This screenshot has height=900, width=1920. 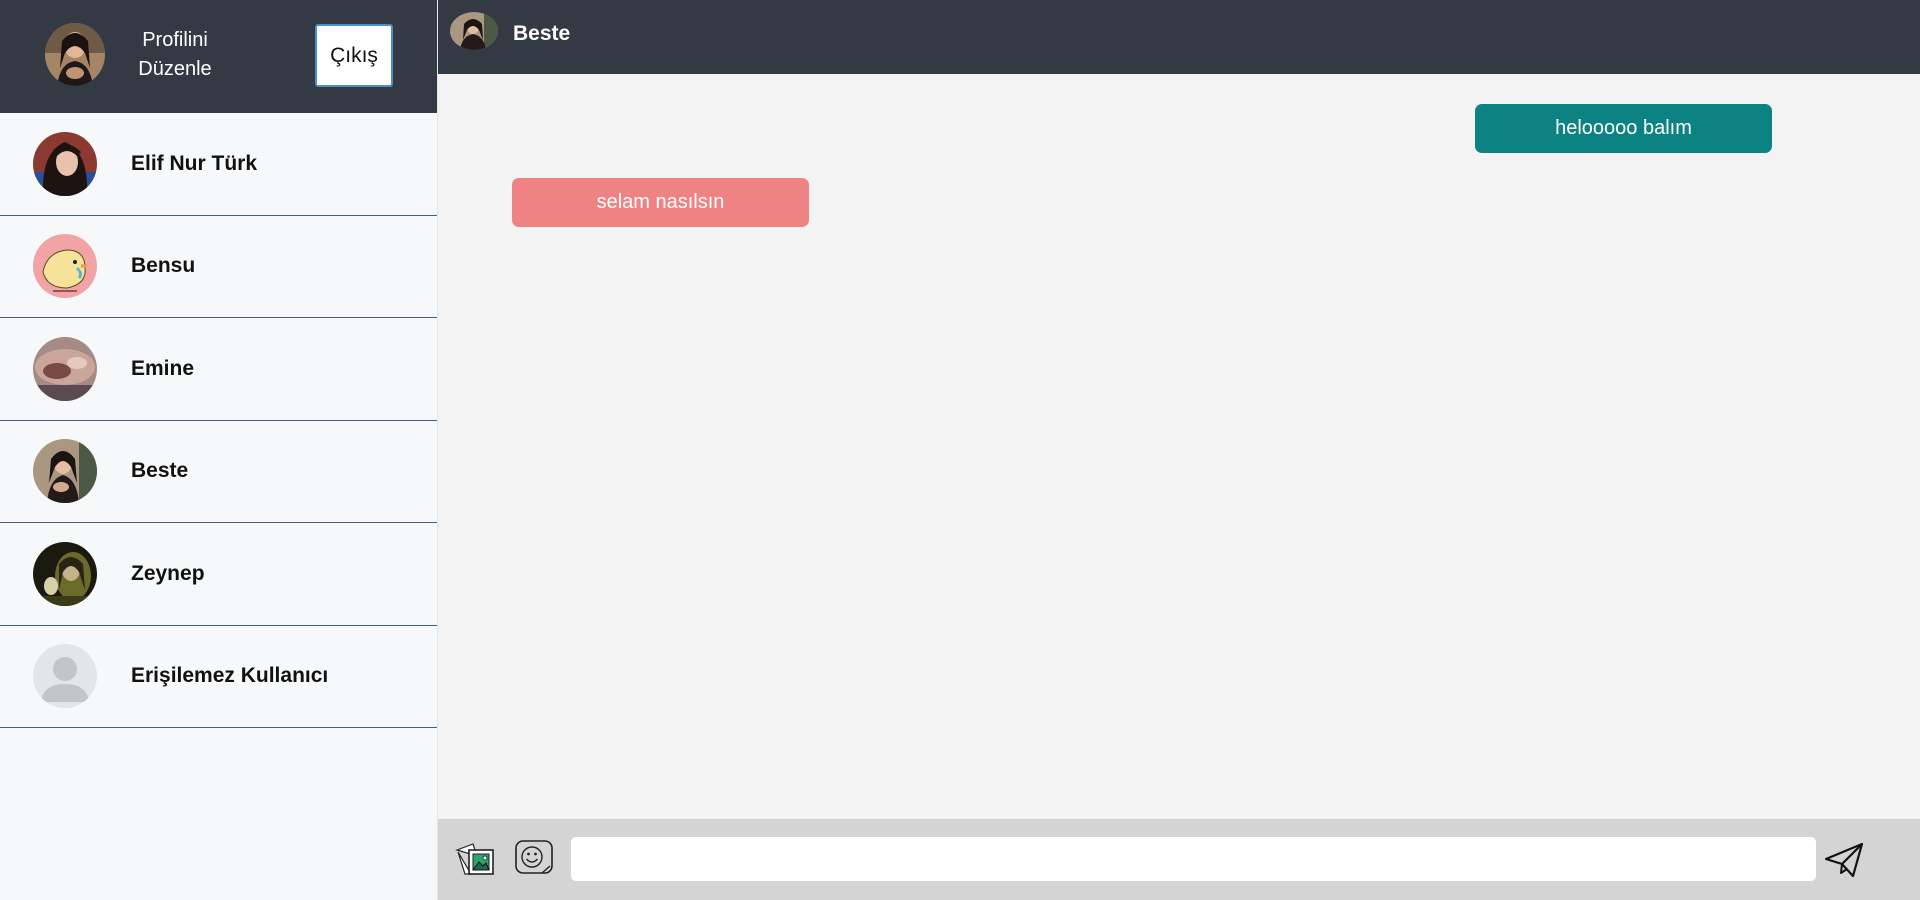 I want to click on image-upload-icon, so click(x=477, y=858).